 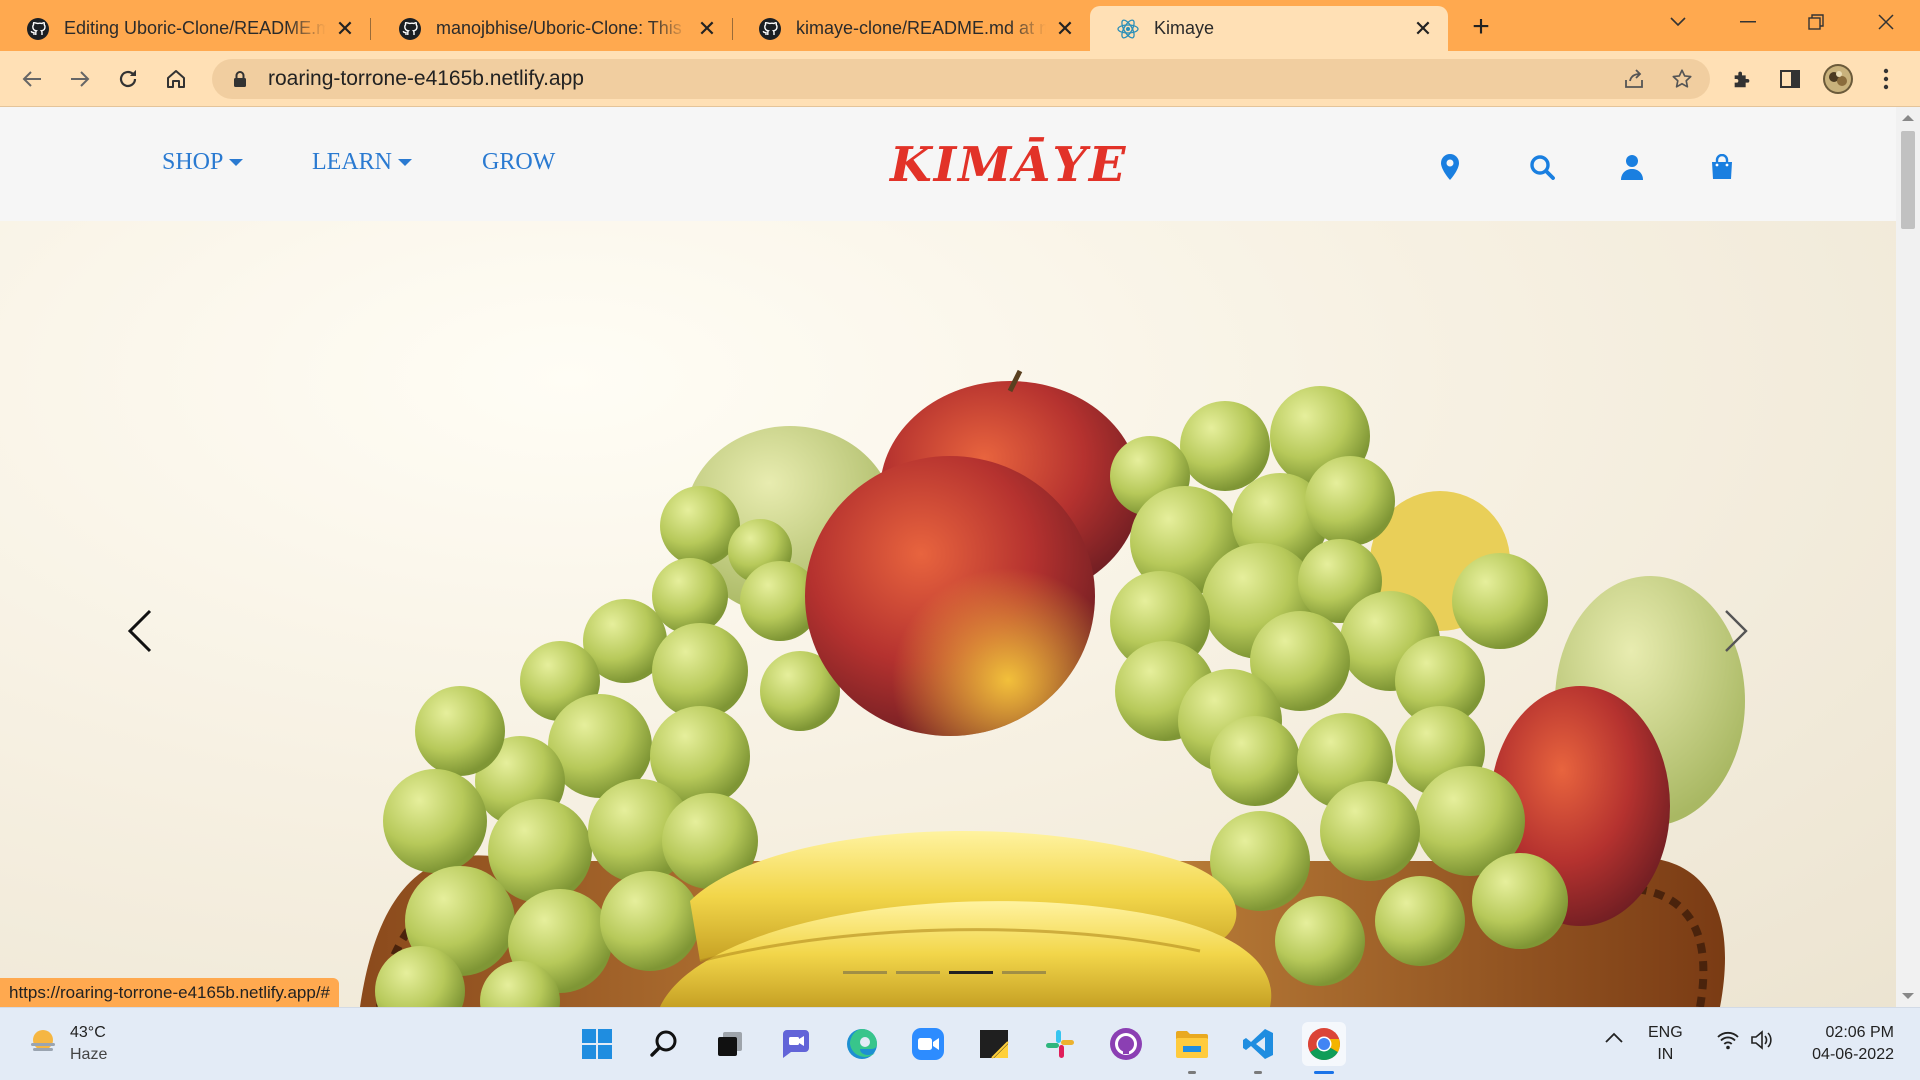 I want to click on slack-icon, so click(x=1060, y=1044).